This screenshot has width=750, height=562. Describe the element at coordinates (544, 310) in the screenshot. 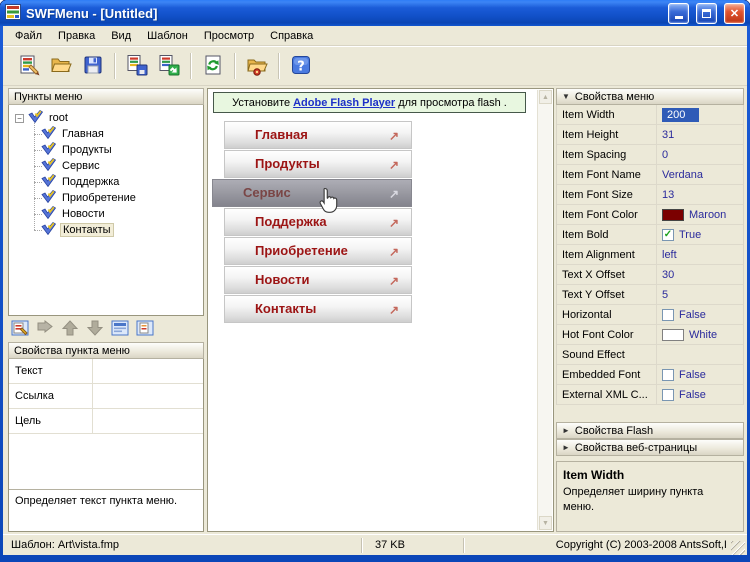

I see `preview-scrollbar: ▲ ▼` at that location.